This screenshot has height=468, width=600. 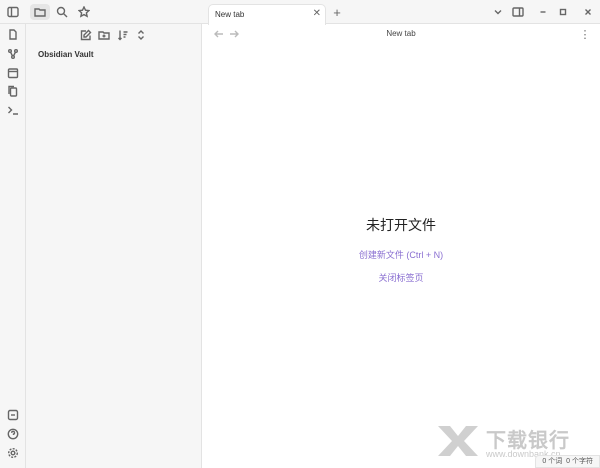 What do you see at coordinates (13, 91) in the screenshot?
I see `copy-icon` at bounding box center [13, 91].